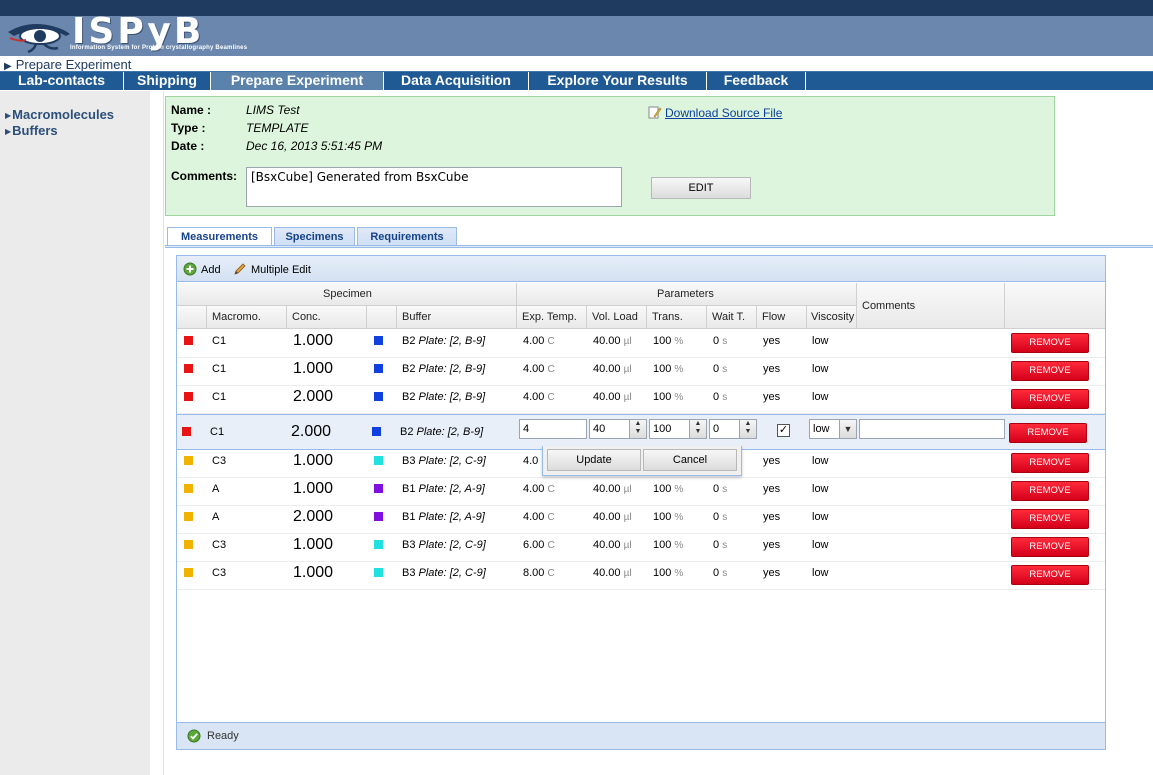 The height and width of the screenshot is (775, 1153). I want to click on comments-column-header: Comments, so click(931, 306).